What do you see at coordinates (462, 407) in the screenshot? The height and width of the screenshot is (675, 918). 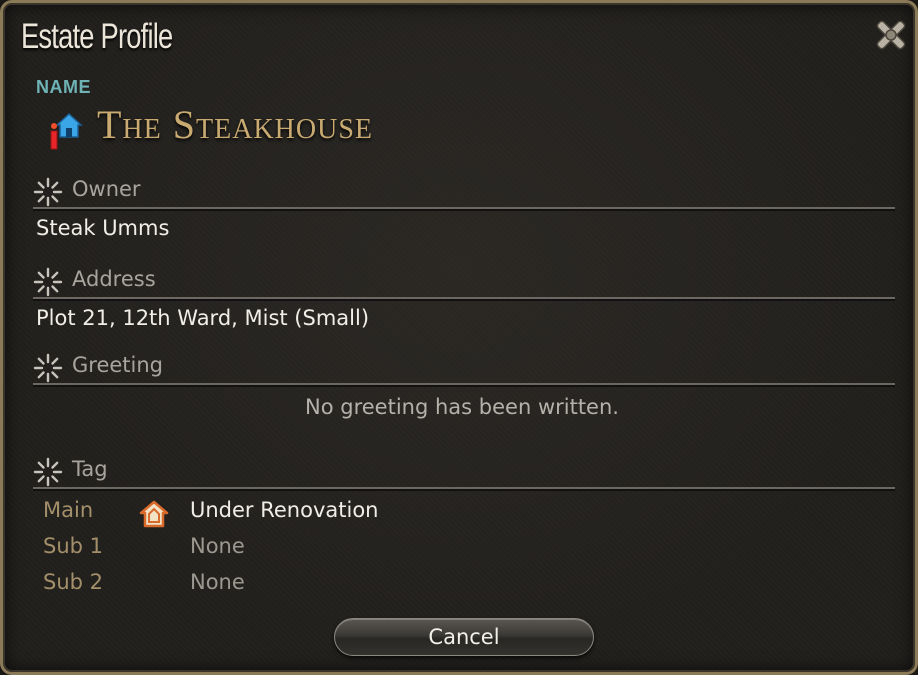 I see `greeting-value: No greeting has been written.` at bounding box center [462, 407].